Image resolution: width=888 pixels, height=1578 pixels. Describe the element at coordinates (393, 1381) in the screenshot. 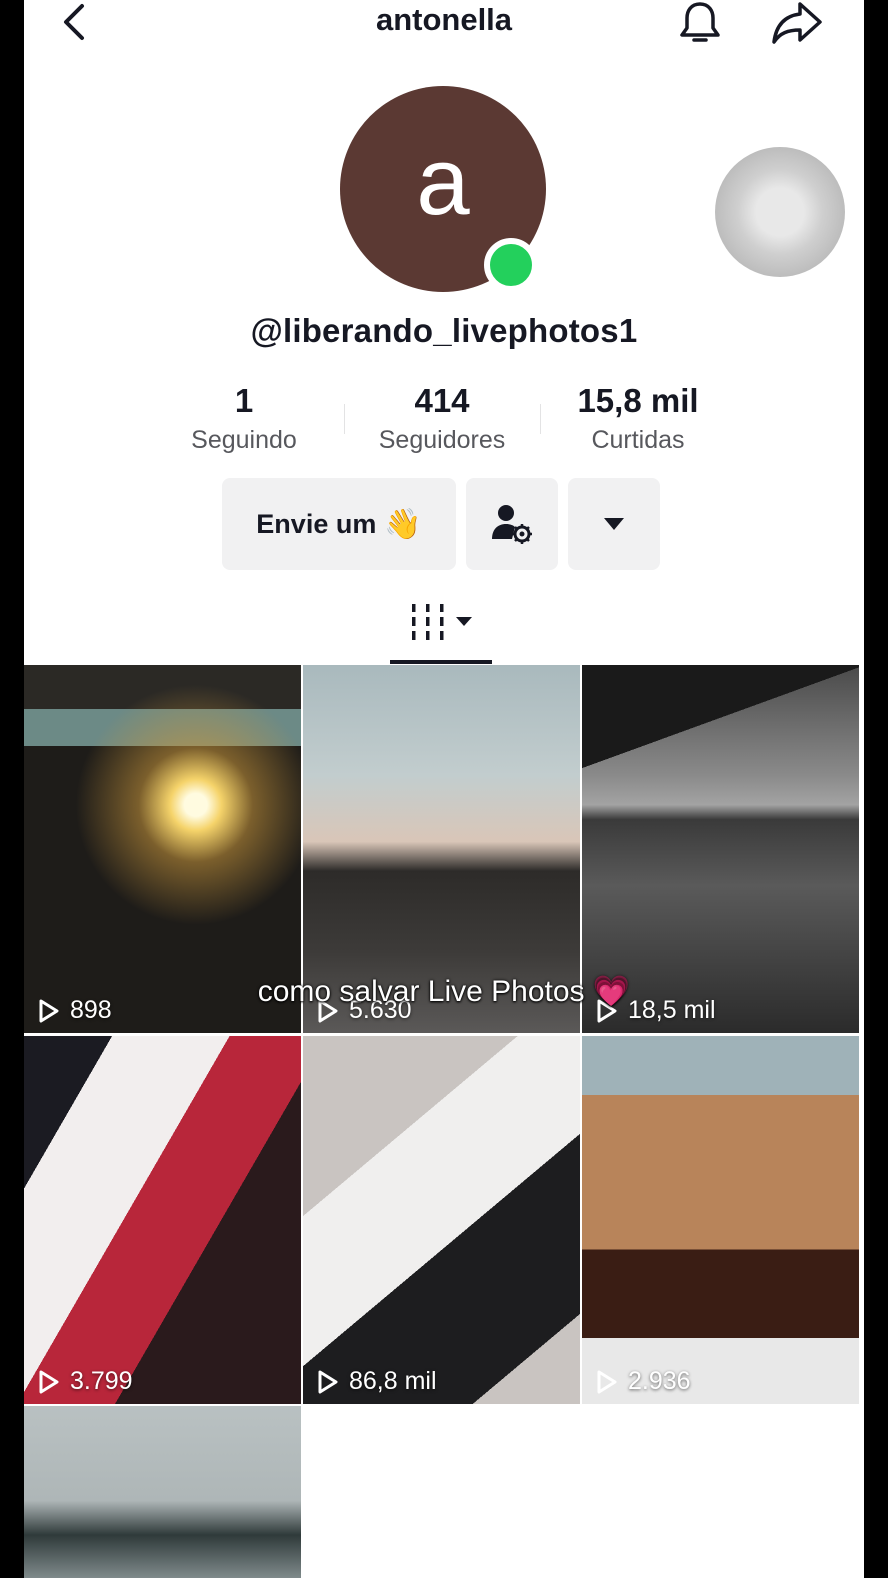

I see `view-count-text: 86,8 mil` at that location.